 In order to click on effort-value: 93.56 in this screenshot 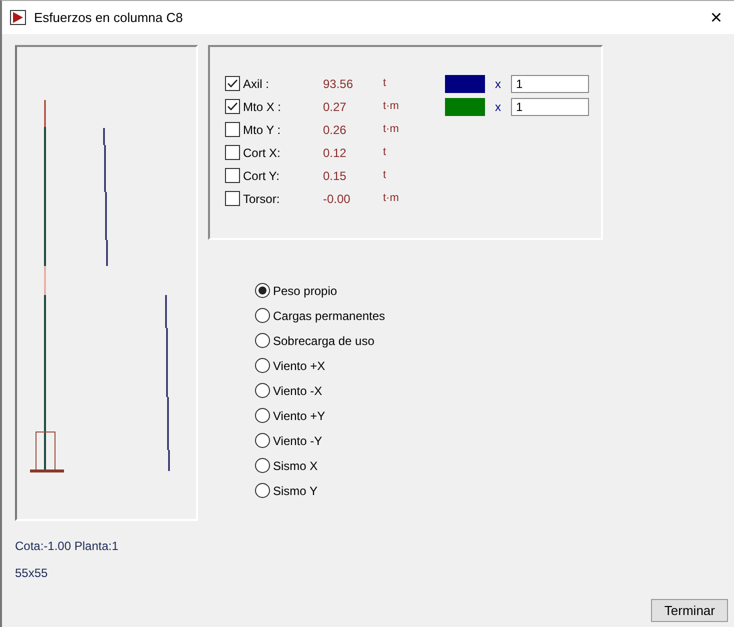, I will do `click(338, 84)`.